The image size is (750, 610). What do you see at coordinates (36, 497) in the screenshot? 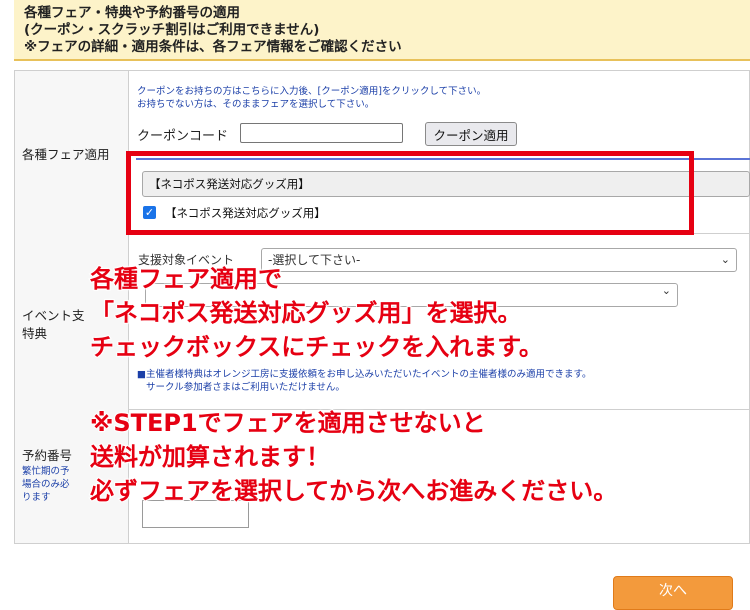
I see `reserve-sub3: ります` at bounding box center [36, 497].